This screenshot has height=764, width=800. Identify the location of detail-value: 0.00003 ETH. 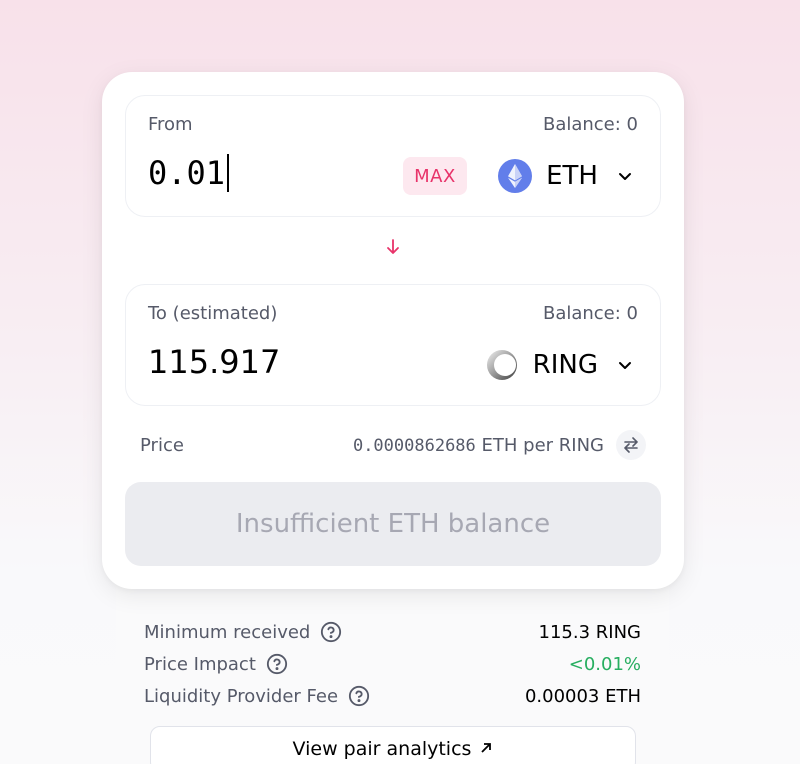
(582, 696).